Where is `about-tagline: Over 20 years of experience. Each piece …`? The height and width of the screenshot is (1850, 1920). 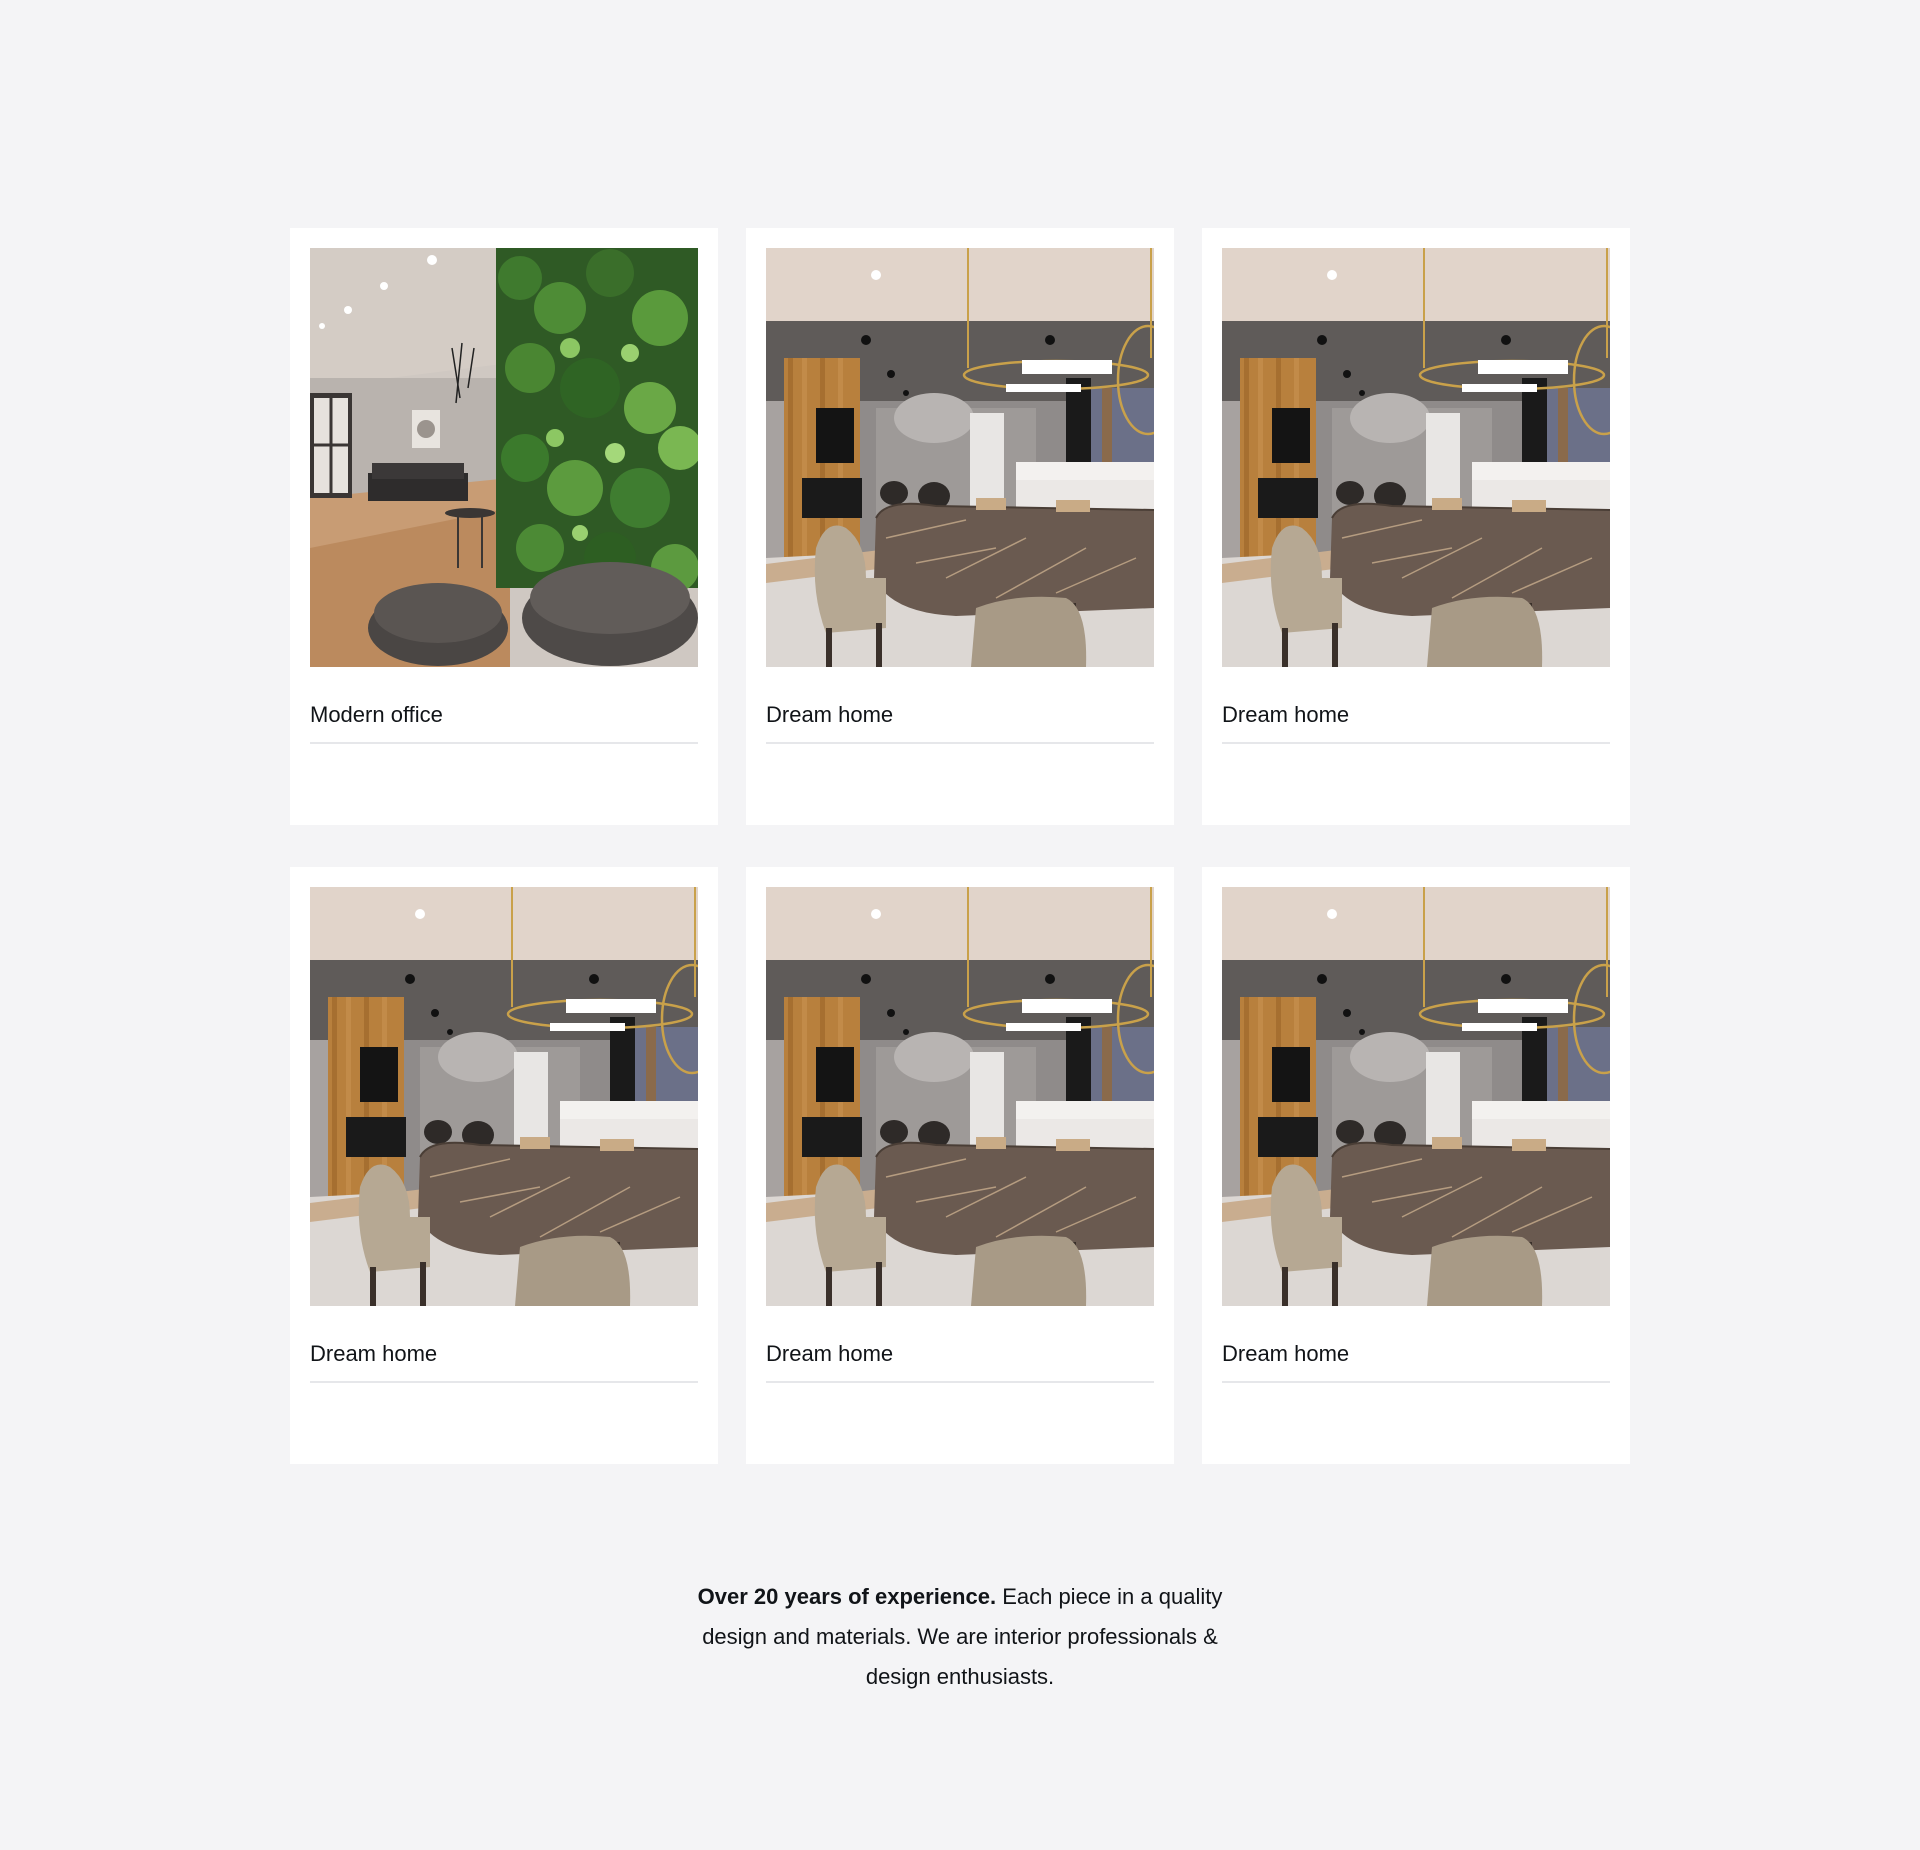 about-tagline: Over 20 years of experience. Each piece … is located at coordinates (960, 1637).